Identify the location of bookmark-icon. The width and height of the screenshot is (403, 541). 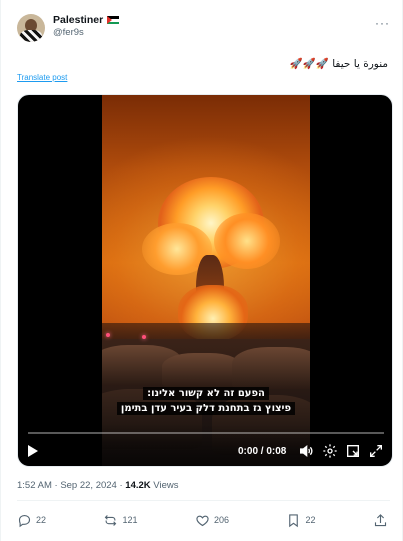
(293, 520).